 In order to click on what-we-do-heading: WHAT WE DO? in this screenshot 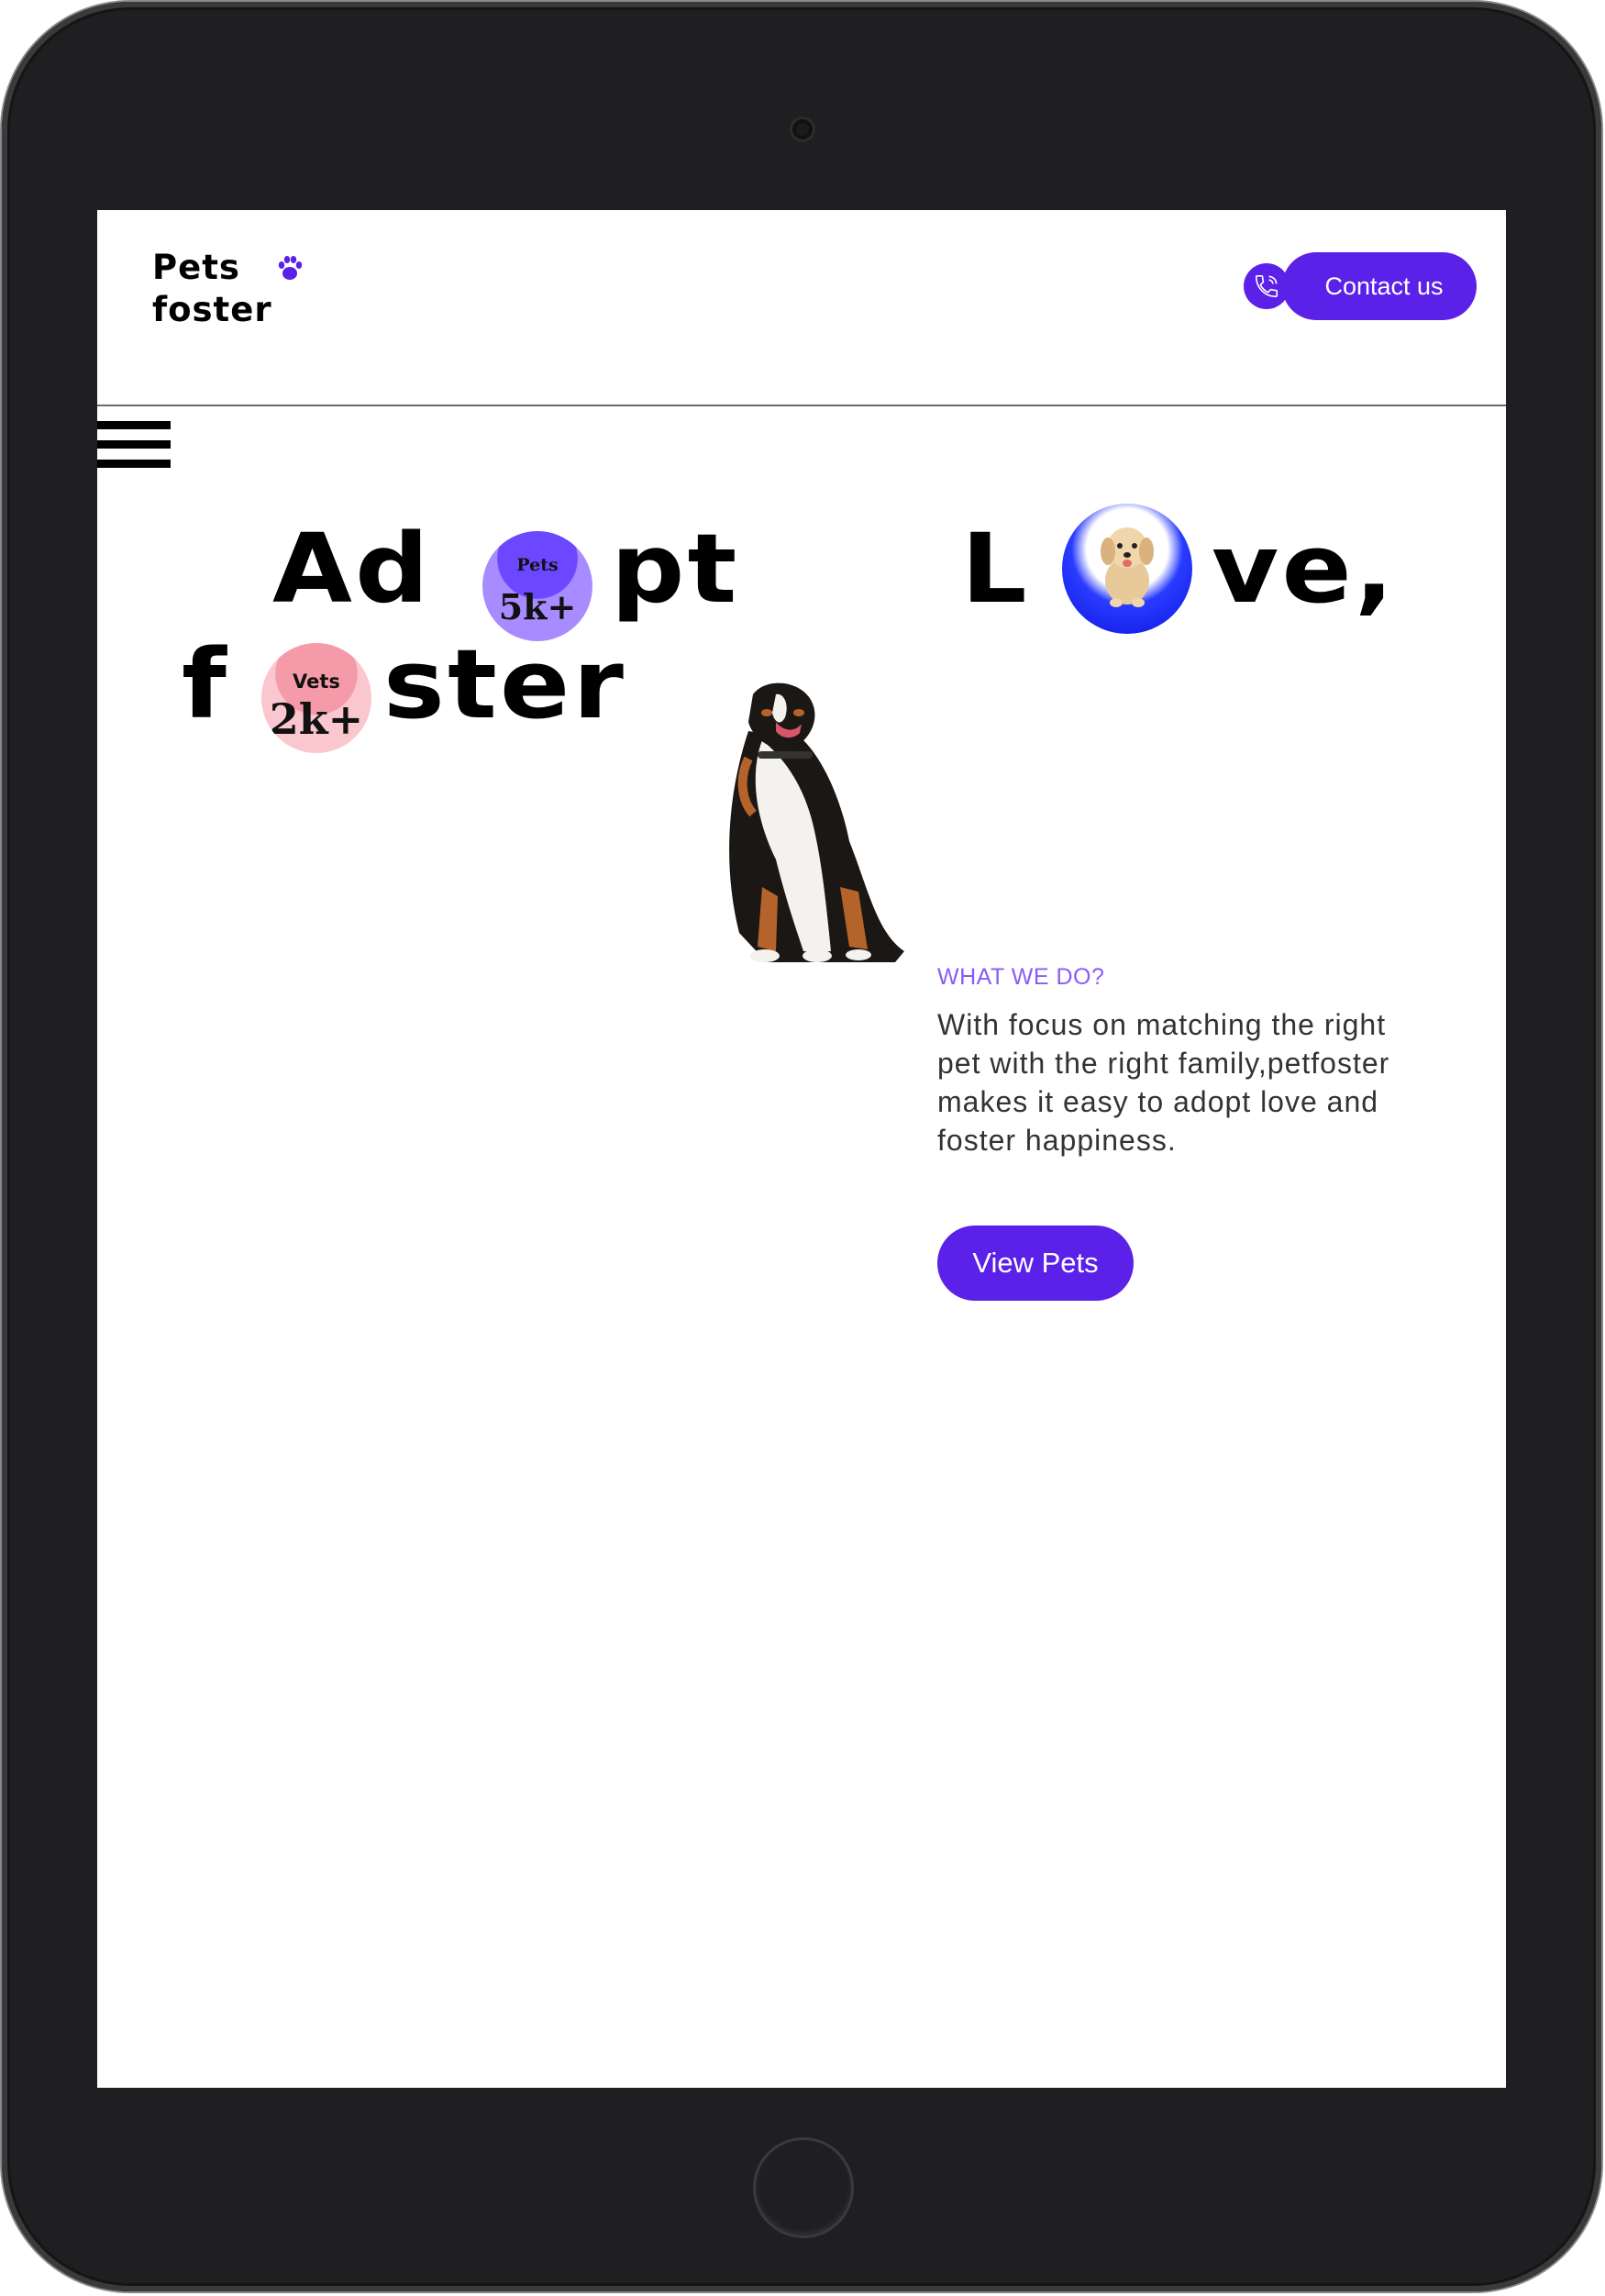, I will do `click(1021, 977)`.